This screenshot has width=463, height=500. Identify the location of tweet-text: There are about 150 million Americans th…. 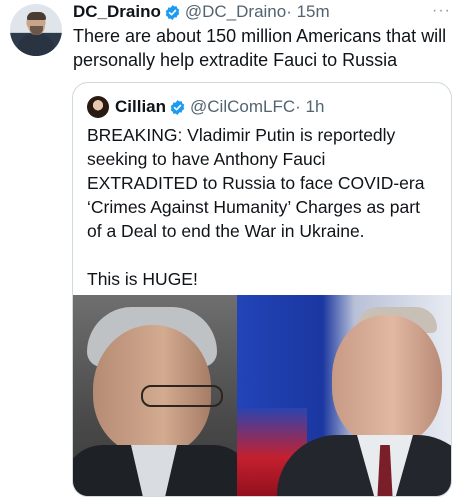
(260, 48).